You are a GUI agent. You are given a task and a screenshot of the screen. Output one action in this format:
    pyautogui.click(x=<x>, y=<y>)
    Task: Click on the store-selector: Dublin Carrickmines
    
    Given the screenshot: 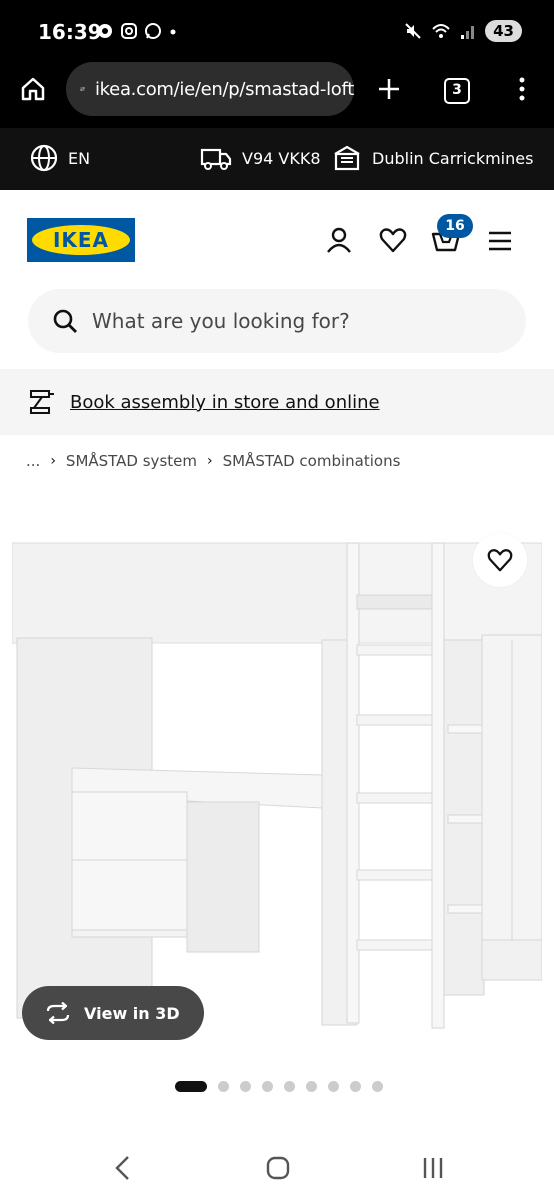 What is the action you would take?
    pyautogui.click(x=432, y=158)
    